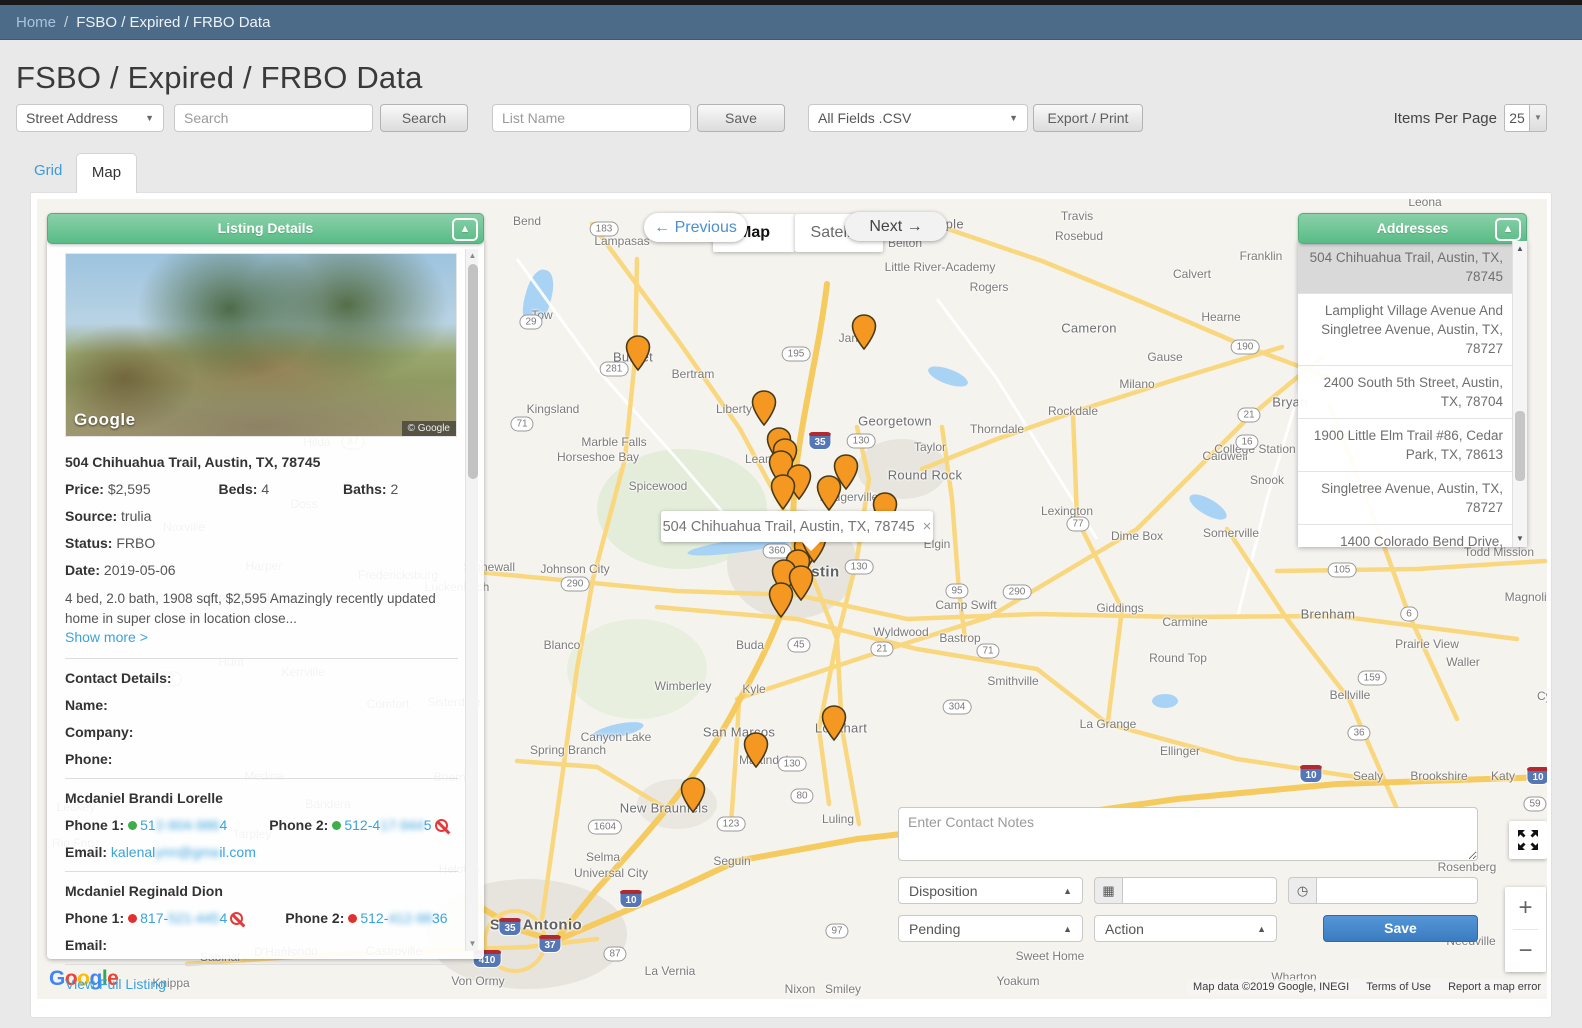 The height and width of the screenshot is (1028, 1582). What do you see at coordinates (1018, 981) in the screenshot?
I see `map-label-yoakum: Yoakum` at bounding box center [1018, 981].